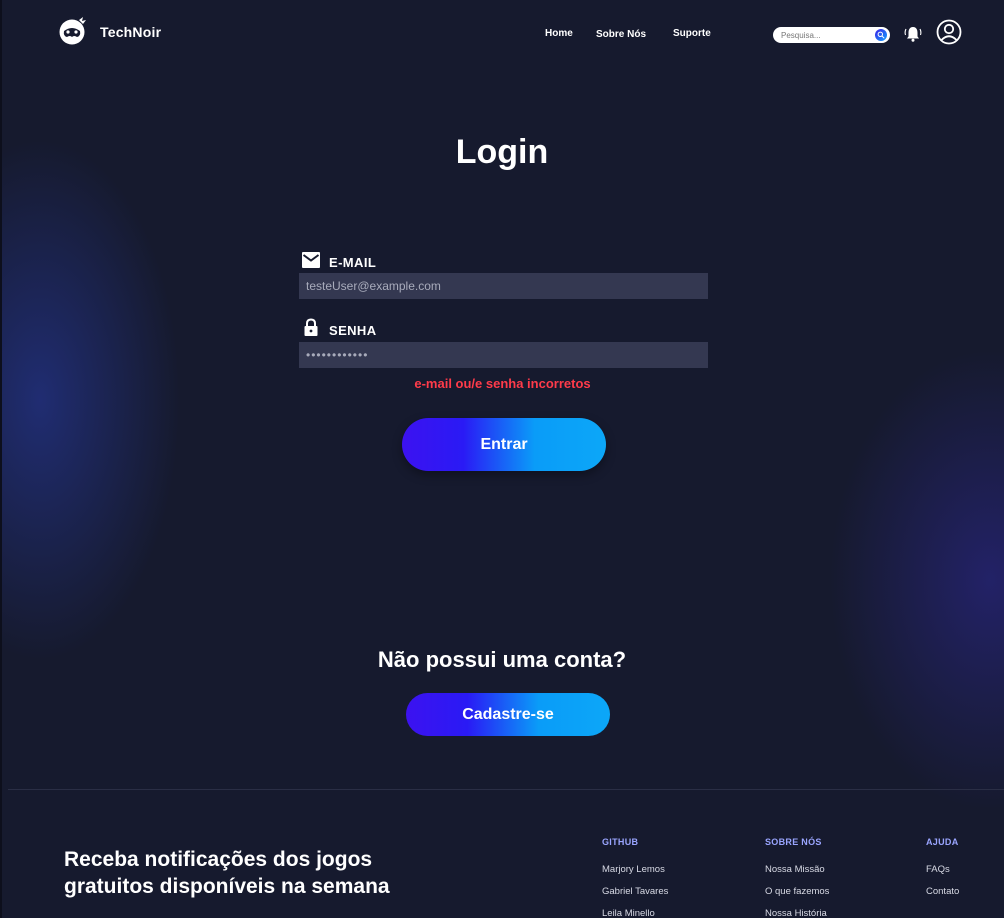  I want to click on footer-github-heading: GITHUB, so click(620, 842).